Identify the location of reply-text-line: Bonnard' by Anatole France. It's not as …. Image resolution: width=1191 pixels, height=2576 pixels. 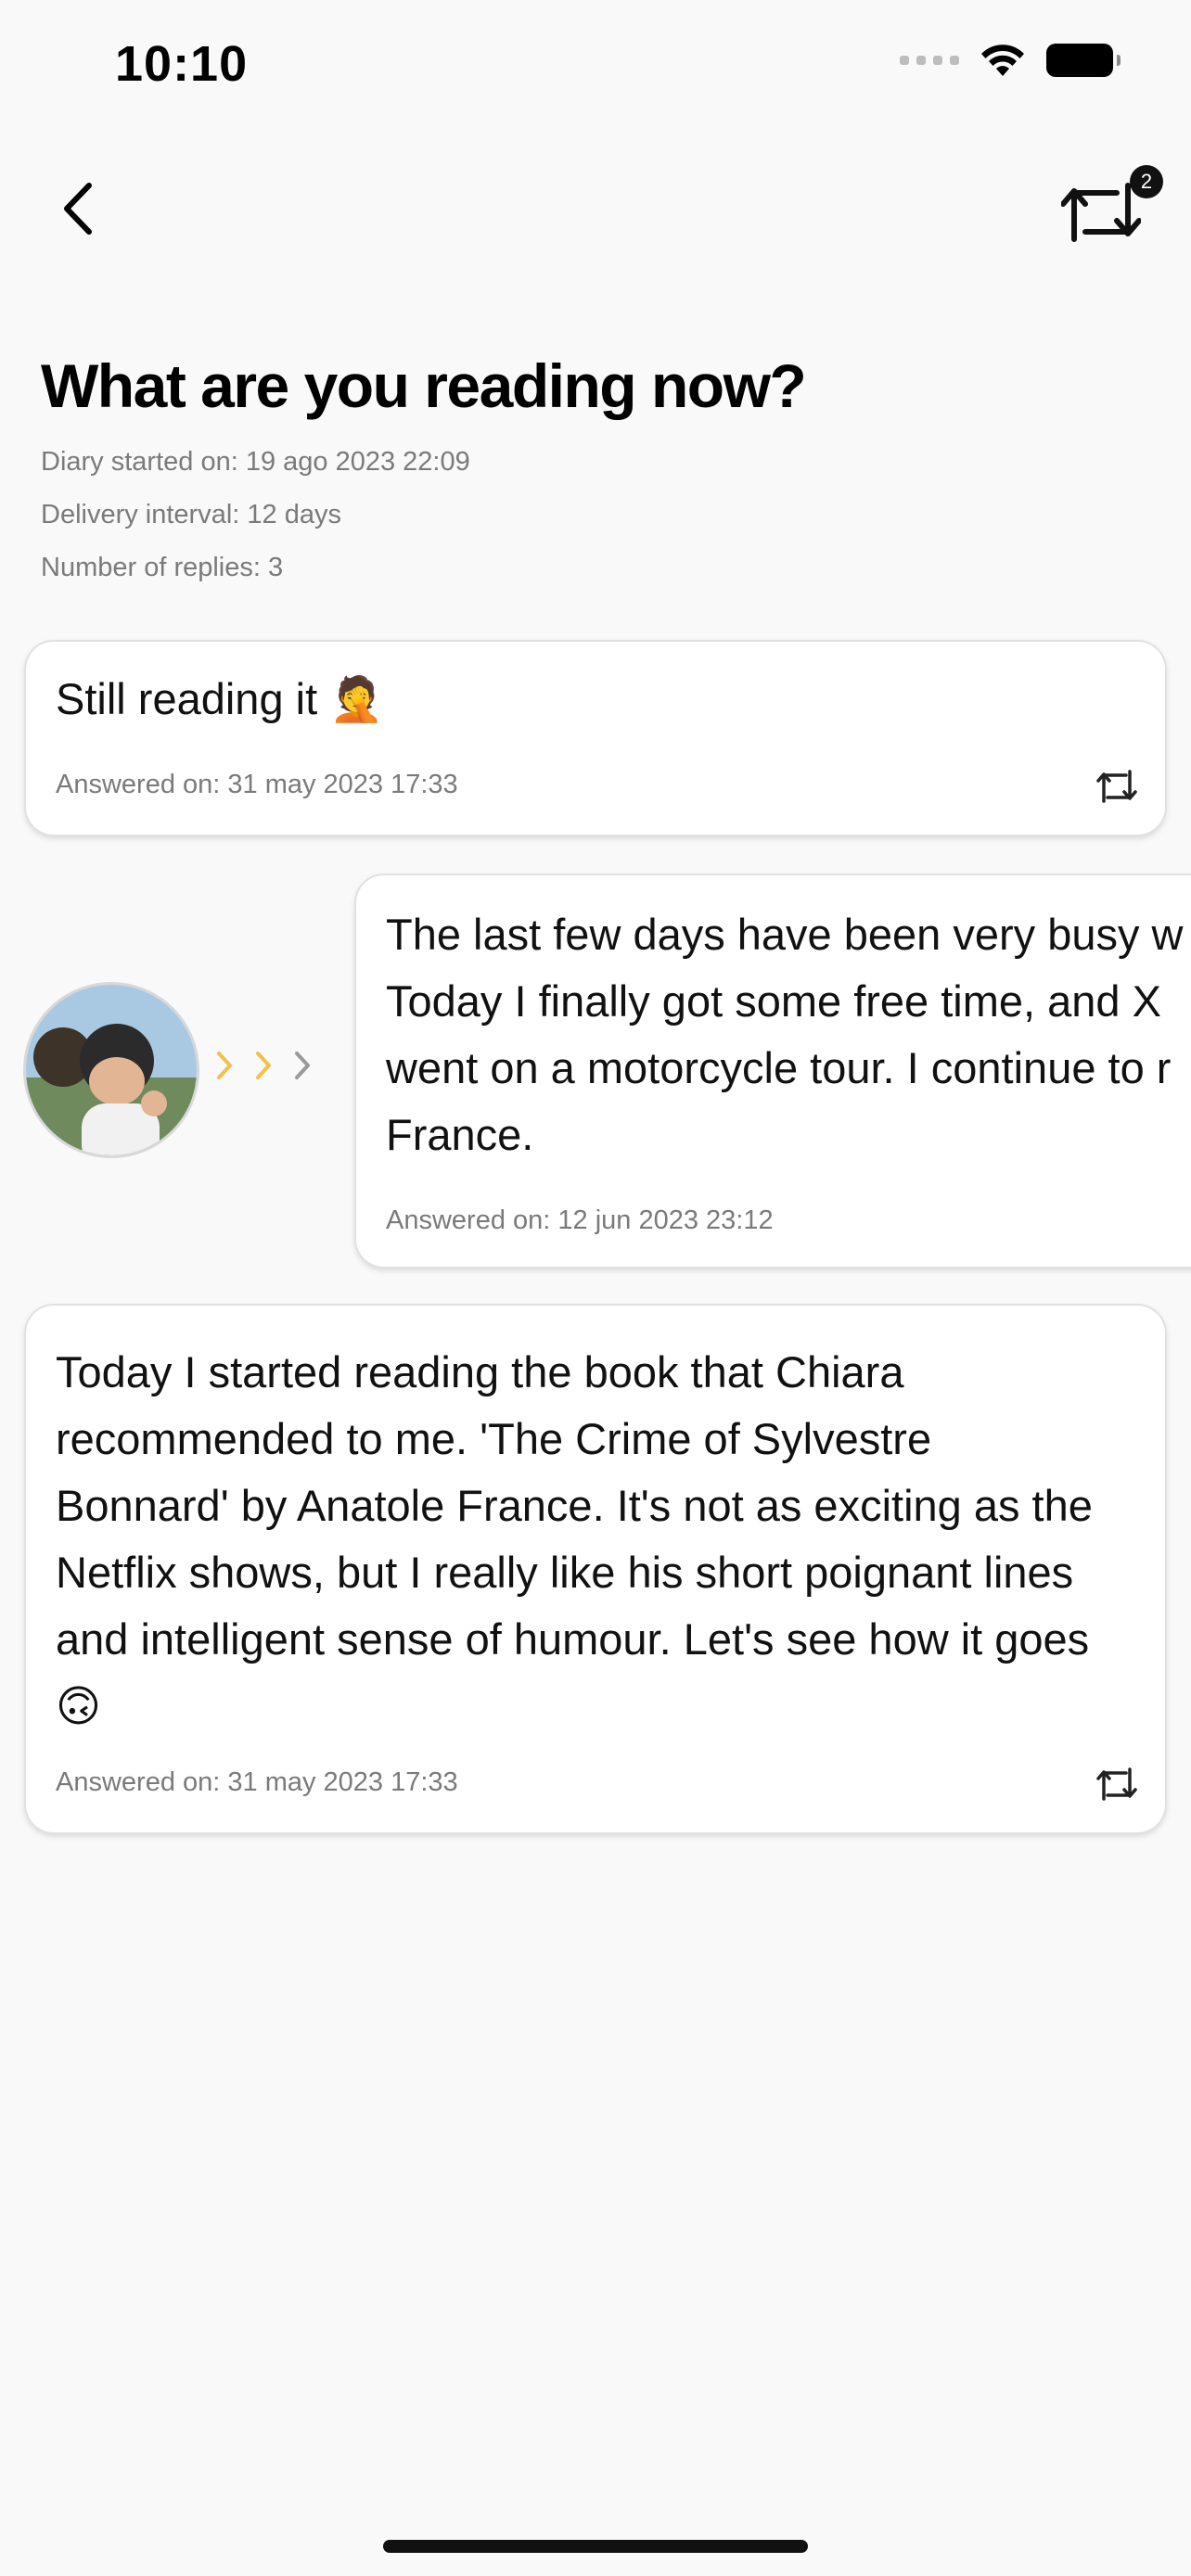
(574, 1505).